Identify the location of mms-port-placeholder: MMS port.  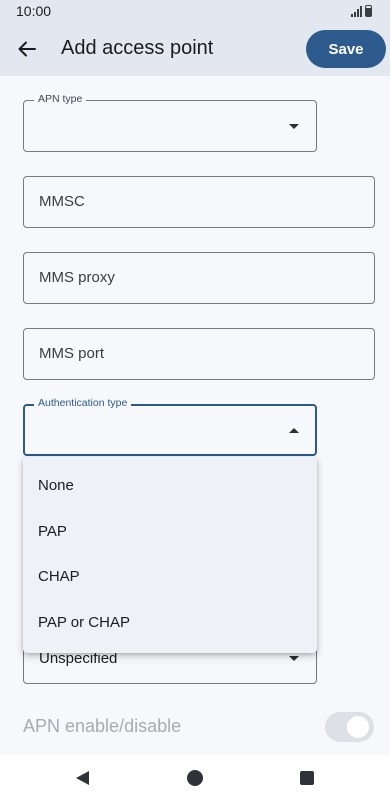
(72, 353).